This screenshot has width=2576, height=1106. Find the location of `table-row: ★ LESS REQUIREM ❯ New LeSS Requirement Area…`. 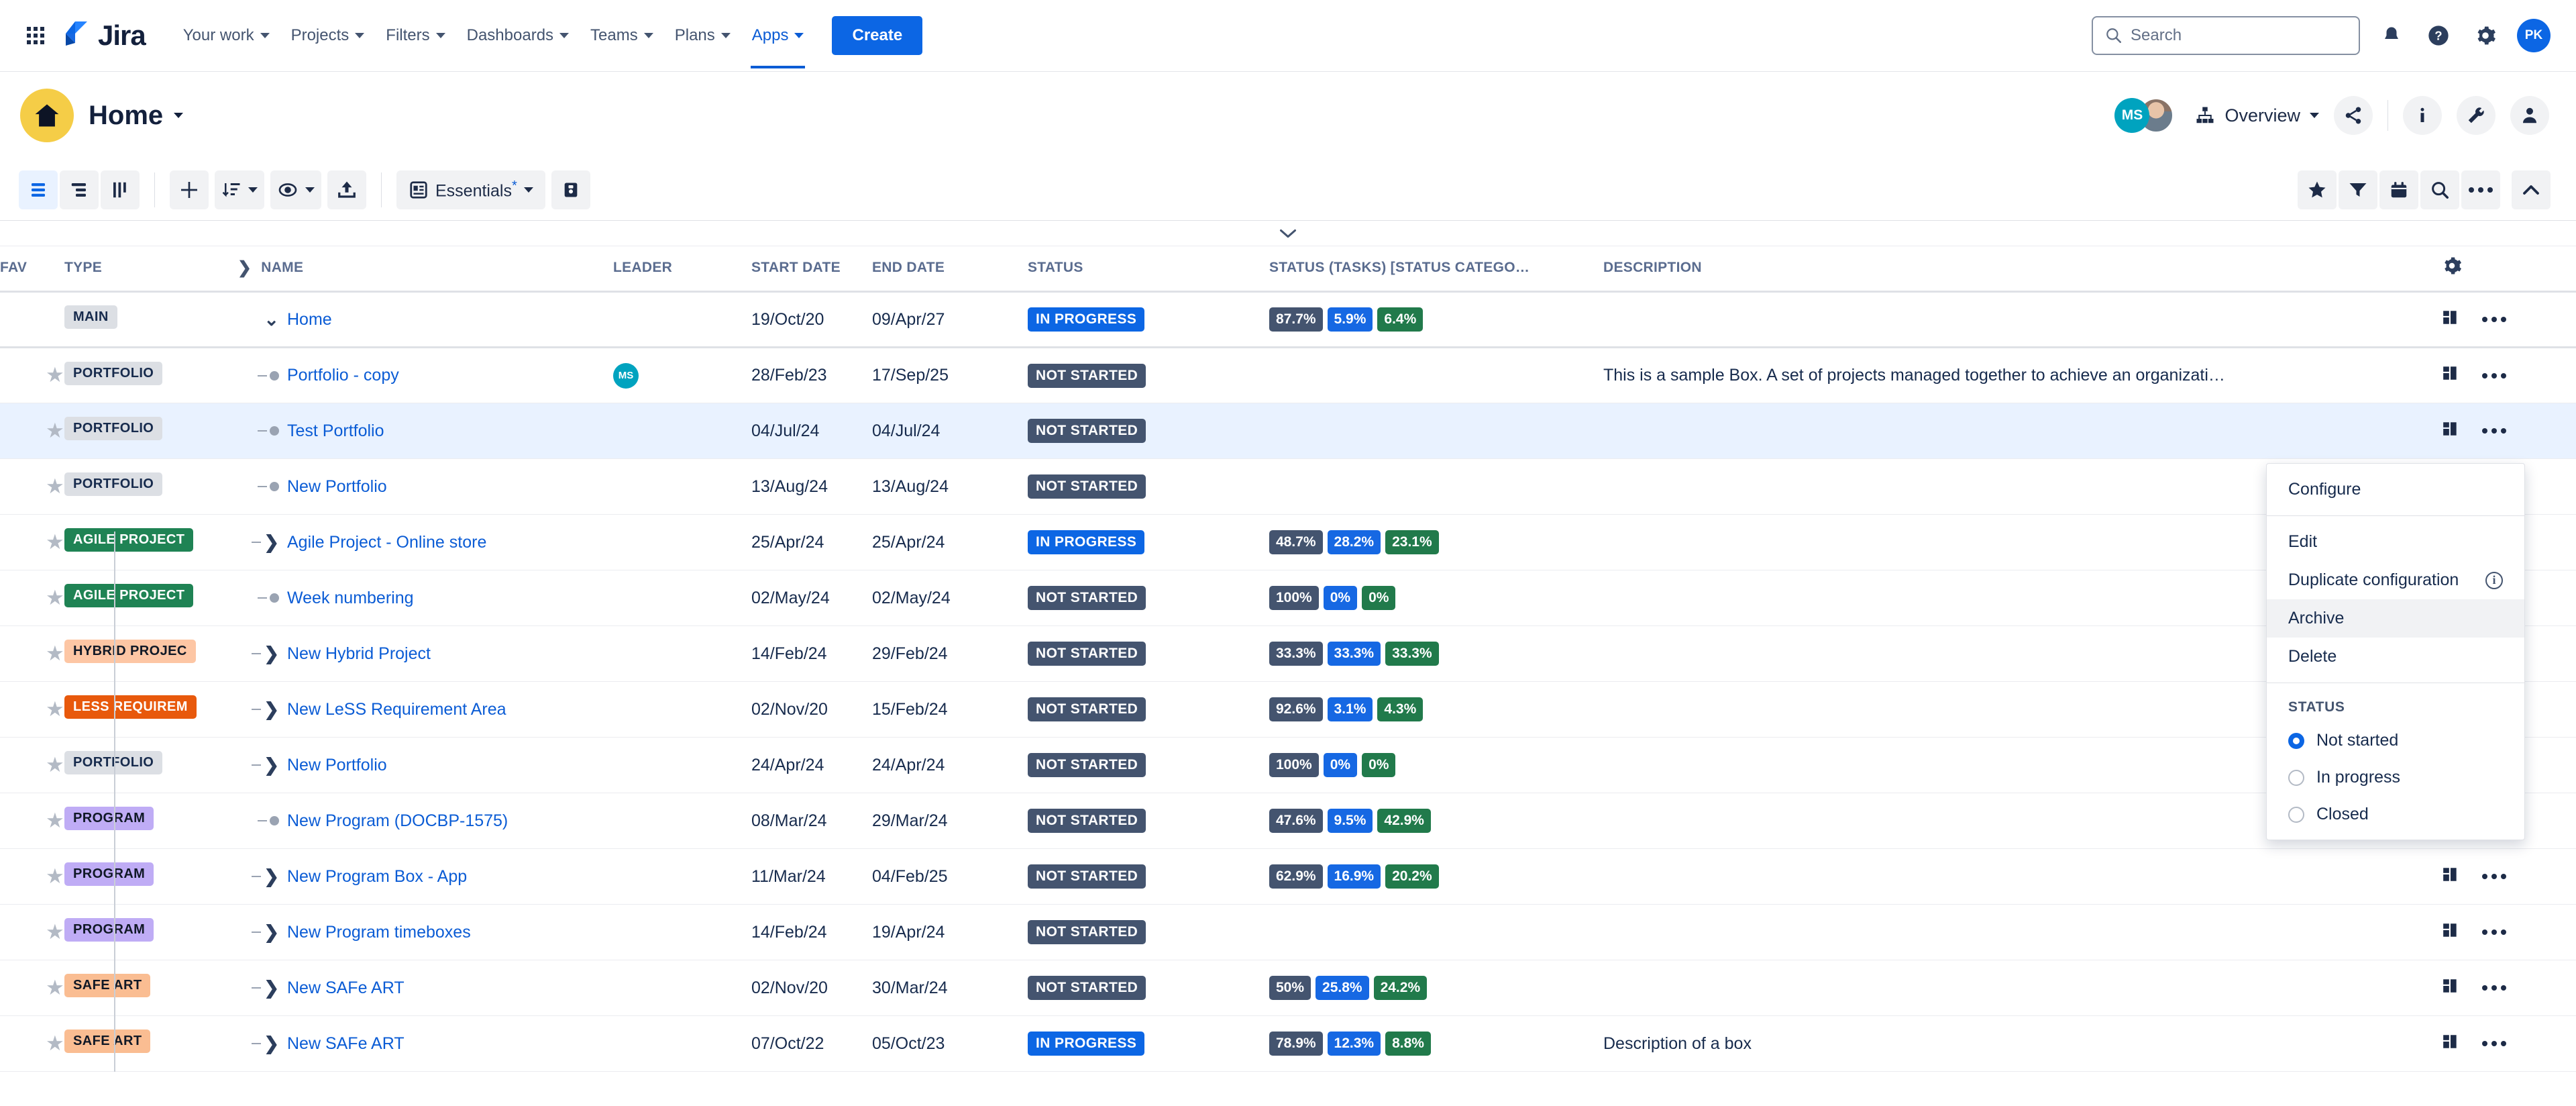

table-row: ★ LESS REQUIREM ❯ New LeSS Requirement Area… is located at coordinates (1288, 709).